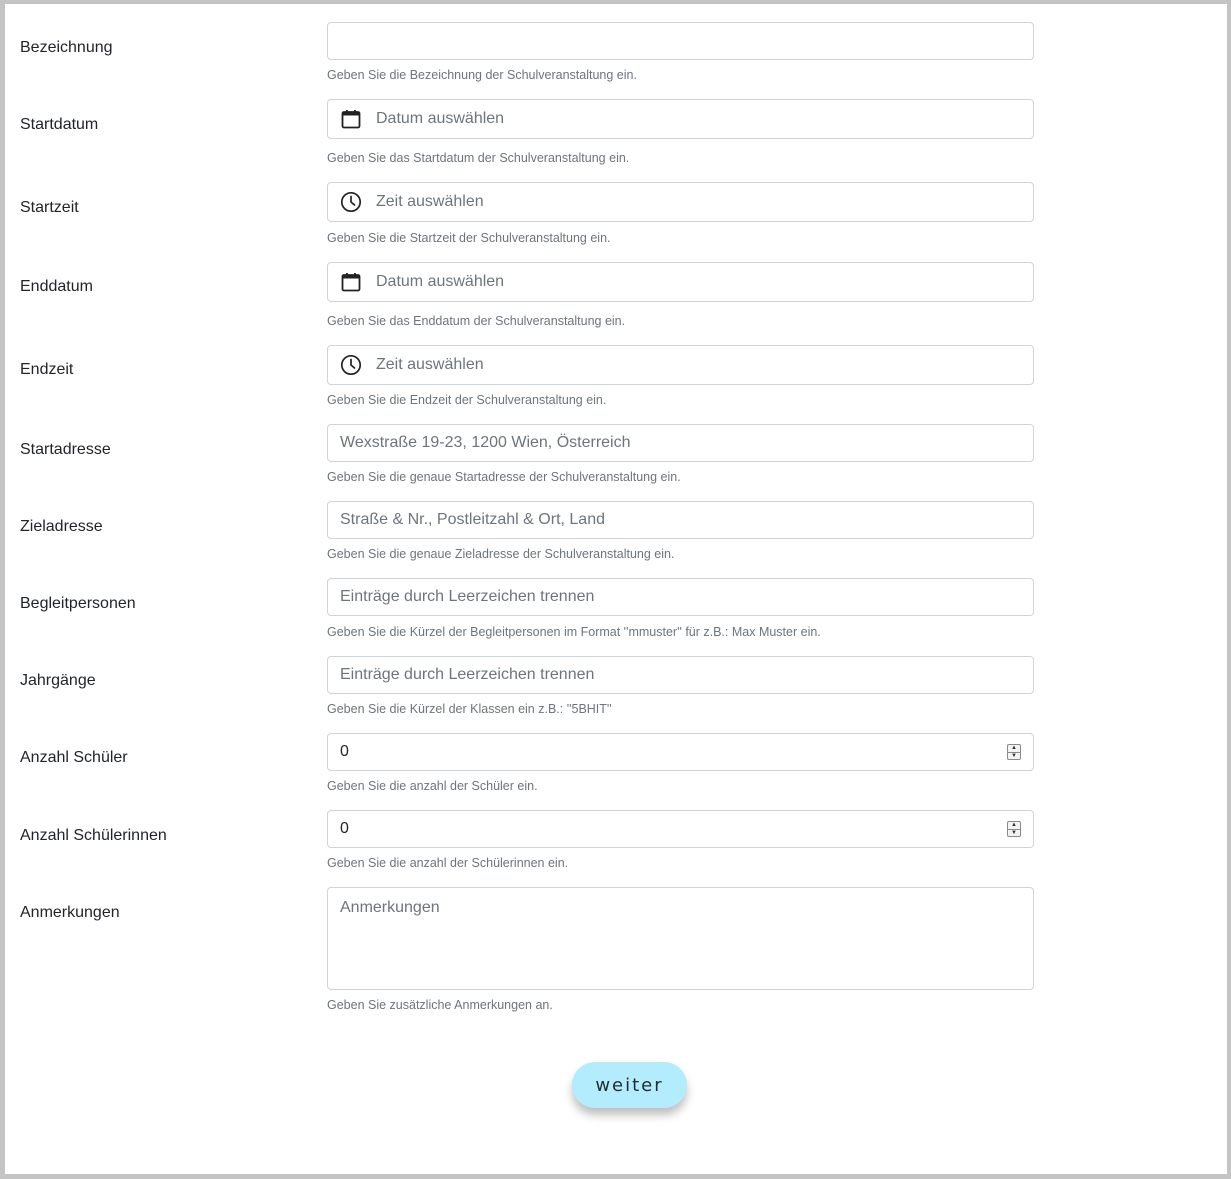  Describe the element at coordinates (440, 118) in the screenshot. I see `startdatum-placeholder: Datum auswählen` at that location.